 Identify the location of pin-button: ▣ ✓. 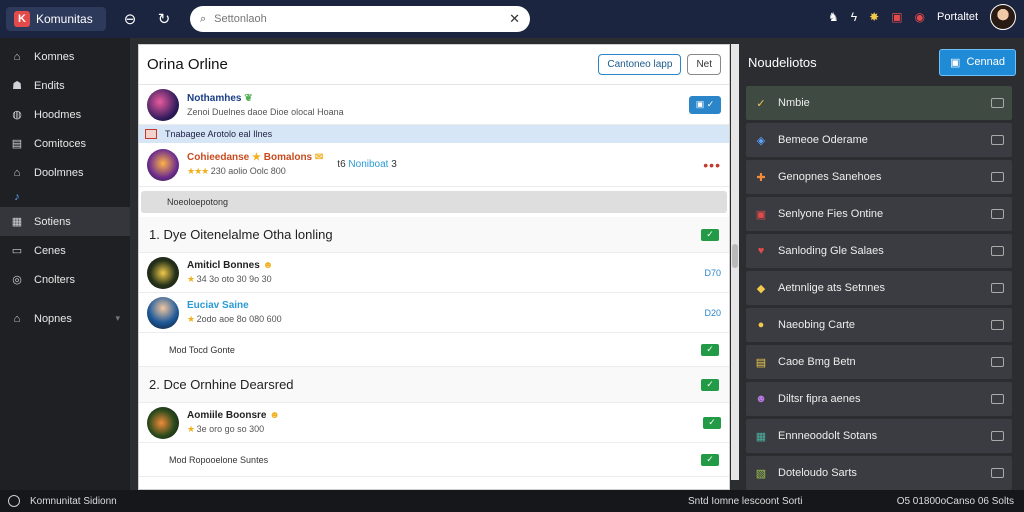
(705, 104).